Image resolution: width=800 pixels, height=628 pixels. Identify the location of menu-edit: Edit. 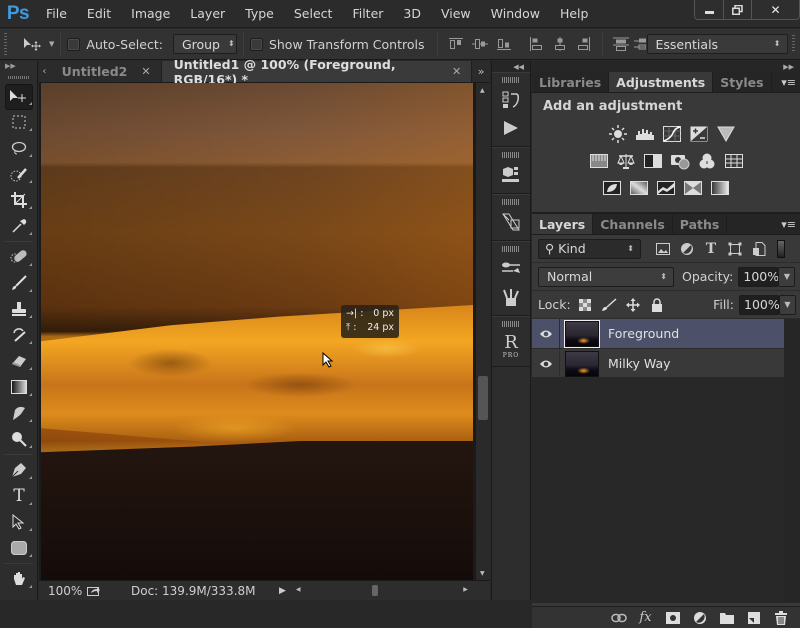
(99, 14).